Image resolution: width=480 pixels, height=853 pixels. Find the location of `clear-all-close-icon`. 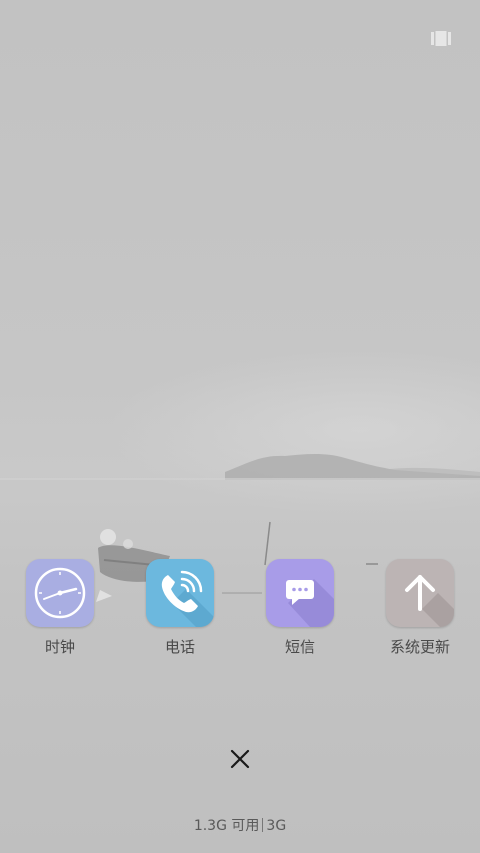

clear-all-close-icon is located at coordinates (240, 759).